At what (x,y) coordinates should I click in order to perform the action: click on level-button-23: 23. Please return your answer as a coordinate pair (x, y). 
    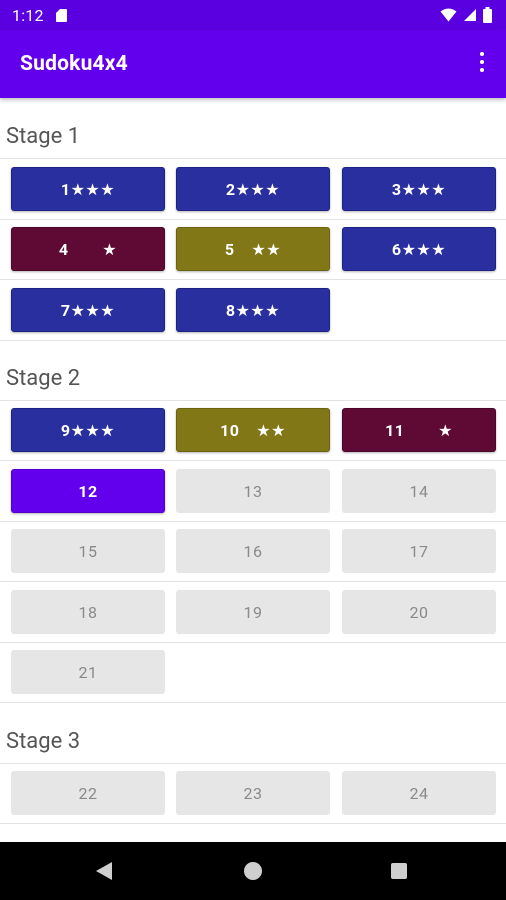
    Looking at the image, I should click on (253, 793).